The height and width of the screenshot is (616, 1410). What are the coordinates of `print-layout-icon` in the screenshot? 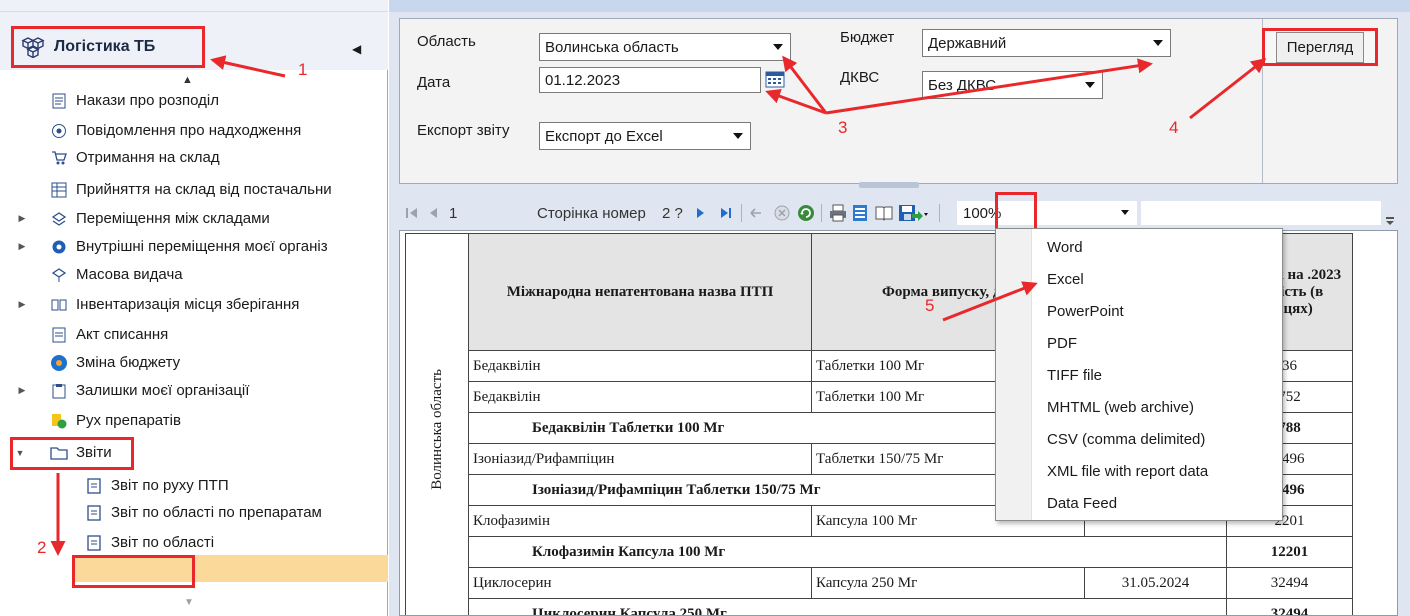 It's located at (860, 213).